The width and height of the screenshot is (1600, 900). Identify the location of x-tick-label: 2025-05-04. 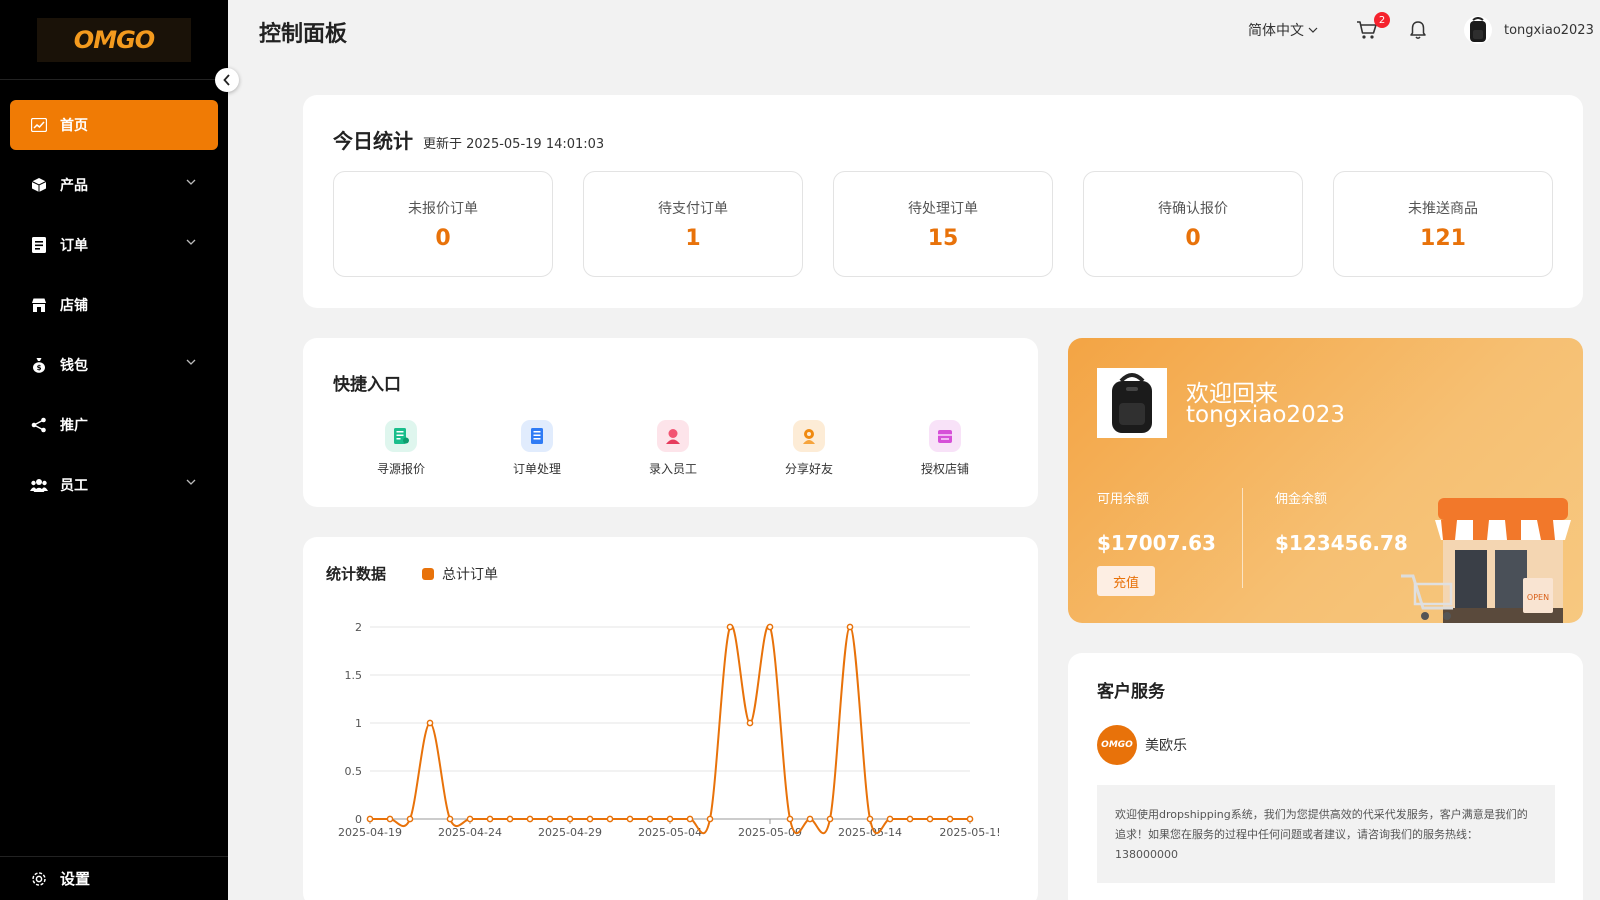
(670, 832).